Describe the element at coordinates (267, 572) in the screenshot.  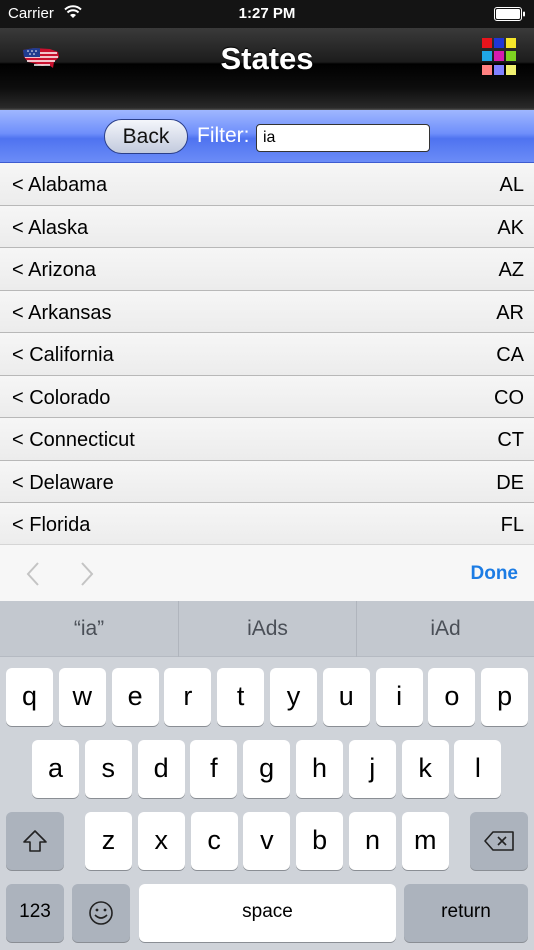
I see `keyboard-accessory-bar: Done` at that location.